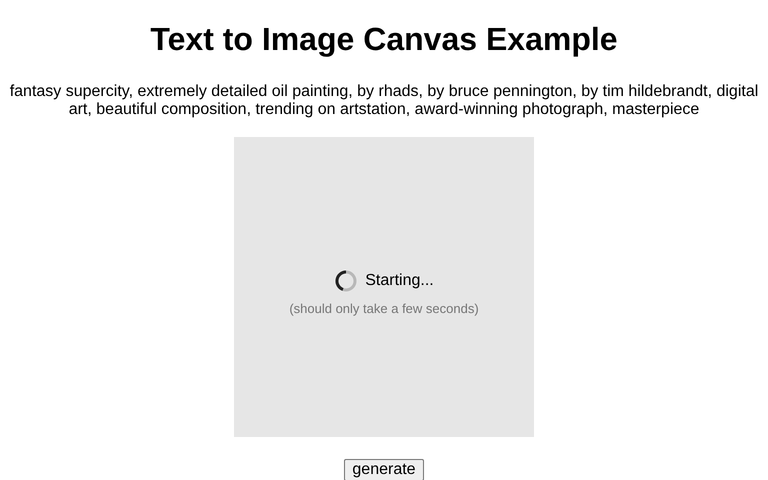  What do you see at coordinates (346, 280) in the screenshot?
I see `spinner-icon` at bounding box center [346, 280].